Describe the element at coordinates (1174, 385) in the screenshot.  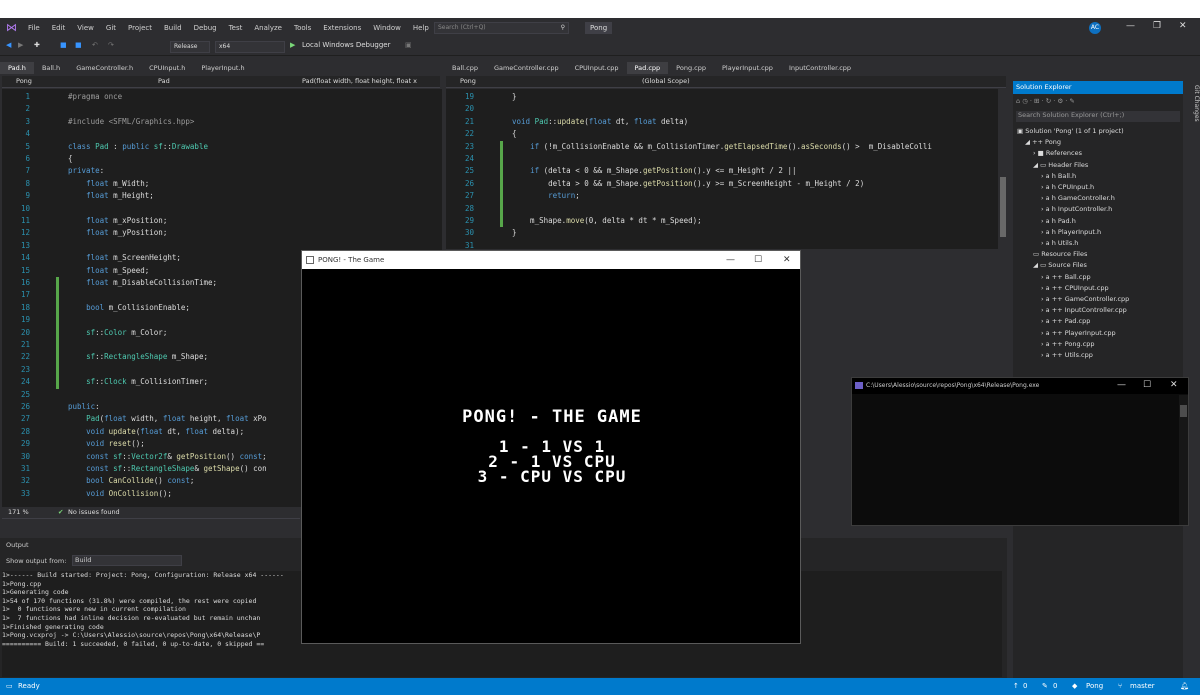
I see `console-close-icon: ✕` at that location.